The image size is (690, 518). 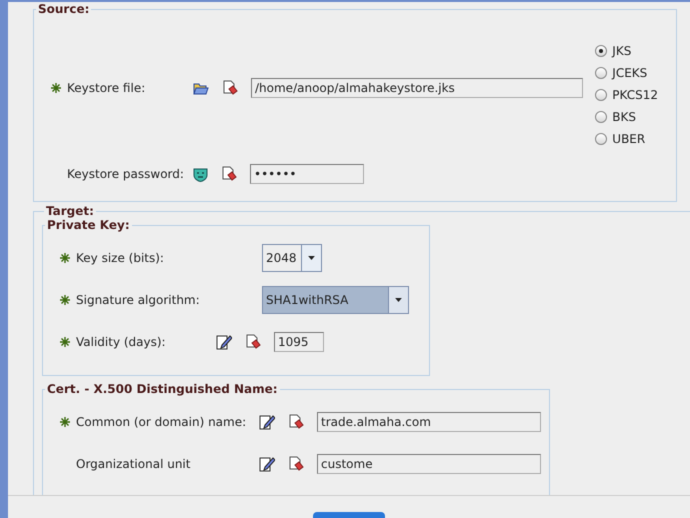 I want to click on input-field: 1095, so click(x=299, y=342).